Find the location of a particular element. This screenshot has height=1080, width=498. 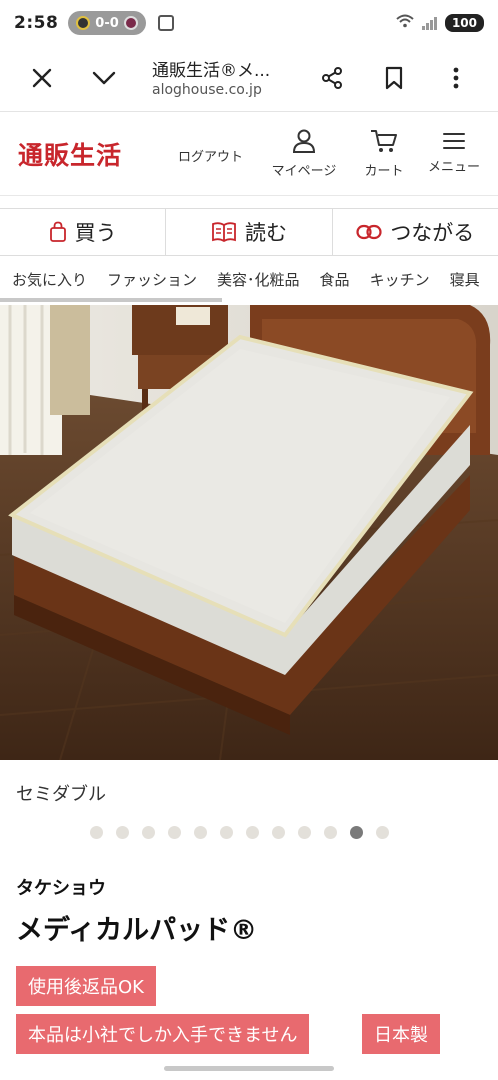

home-indicator is located at coordinates (249, 1068).